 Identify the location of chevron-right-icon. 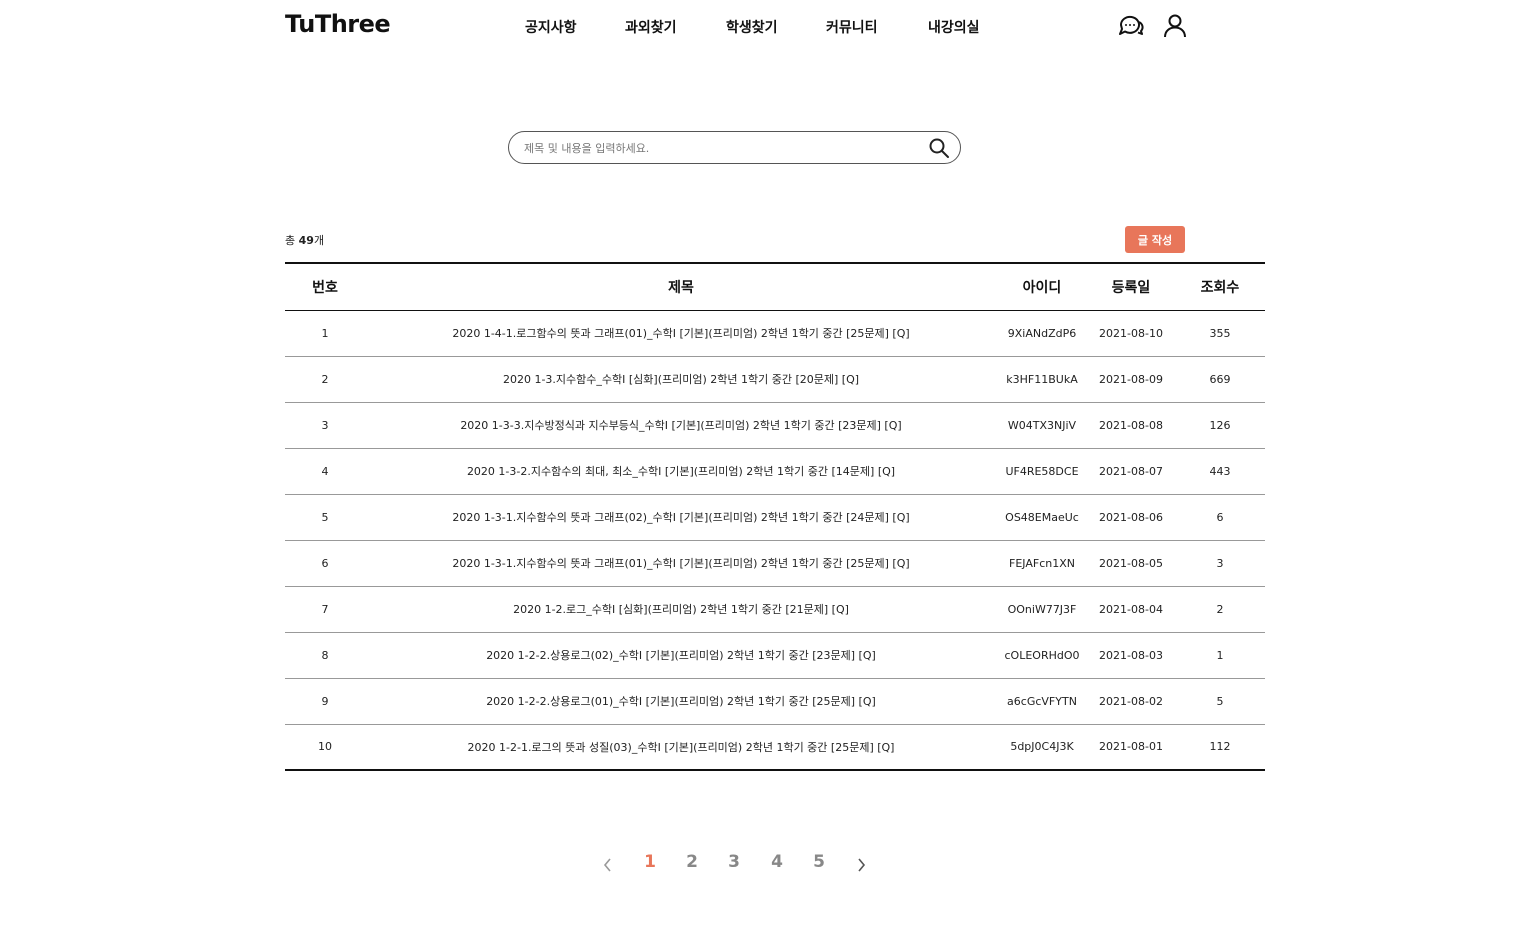
(861, 865).